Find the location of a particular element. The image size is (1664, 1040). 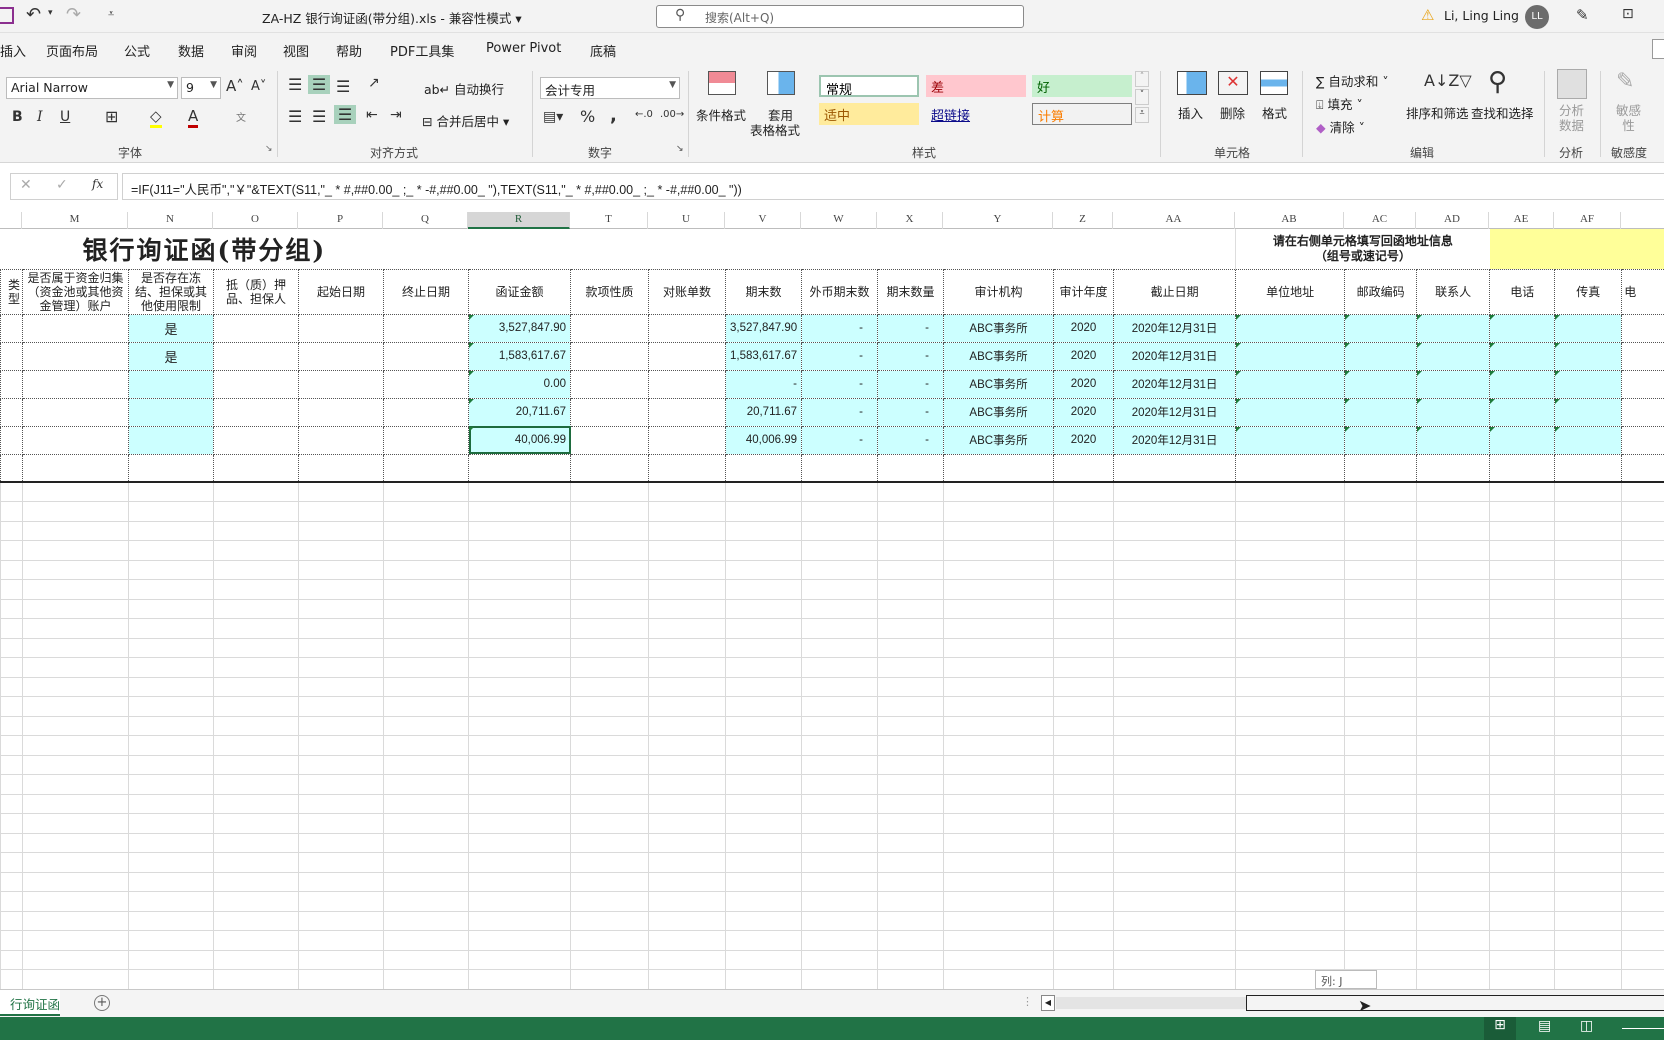

enter-icon: ✓ is located at coordinates (62, 185).